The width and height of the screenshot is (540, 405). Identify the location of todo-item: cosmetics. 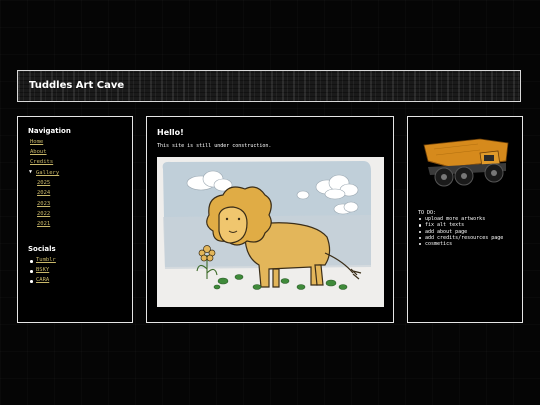
(460, 244).